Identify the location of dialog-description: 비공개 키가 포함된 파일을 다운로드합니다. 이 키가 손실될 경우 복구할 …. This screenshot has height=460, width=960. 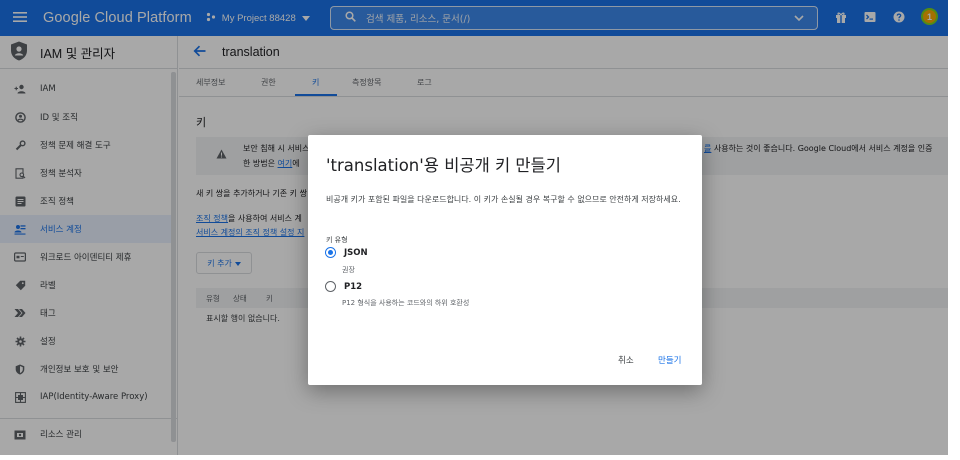
(503, 199).